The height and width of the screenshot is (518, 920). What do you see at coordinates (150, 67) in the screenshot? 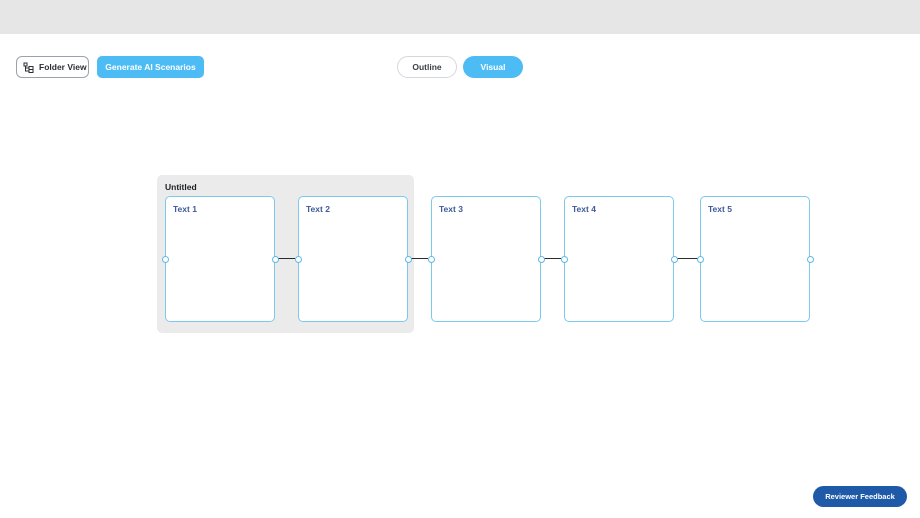
I see `generate-ai-scenarios-button: Generate AI Scenarios` at bounding box center [150, 67].